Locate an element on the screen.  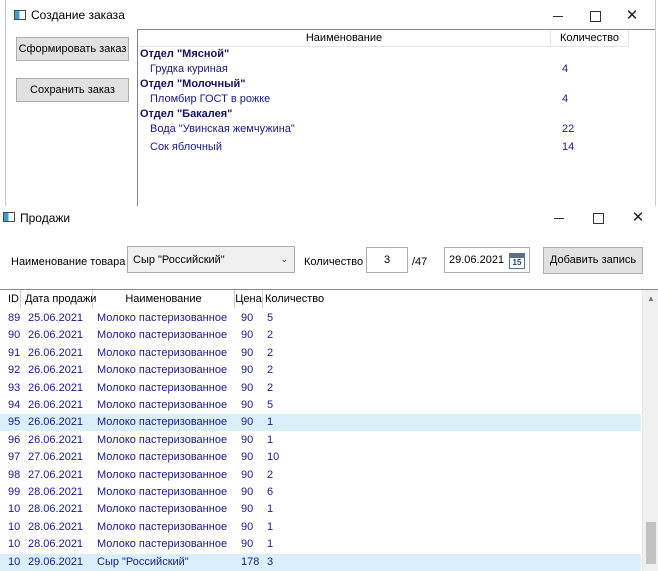
table-row: 92 26.06.2021 Молоко пастеризованное 90 2 is located at coordinates (320, 370).